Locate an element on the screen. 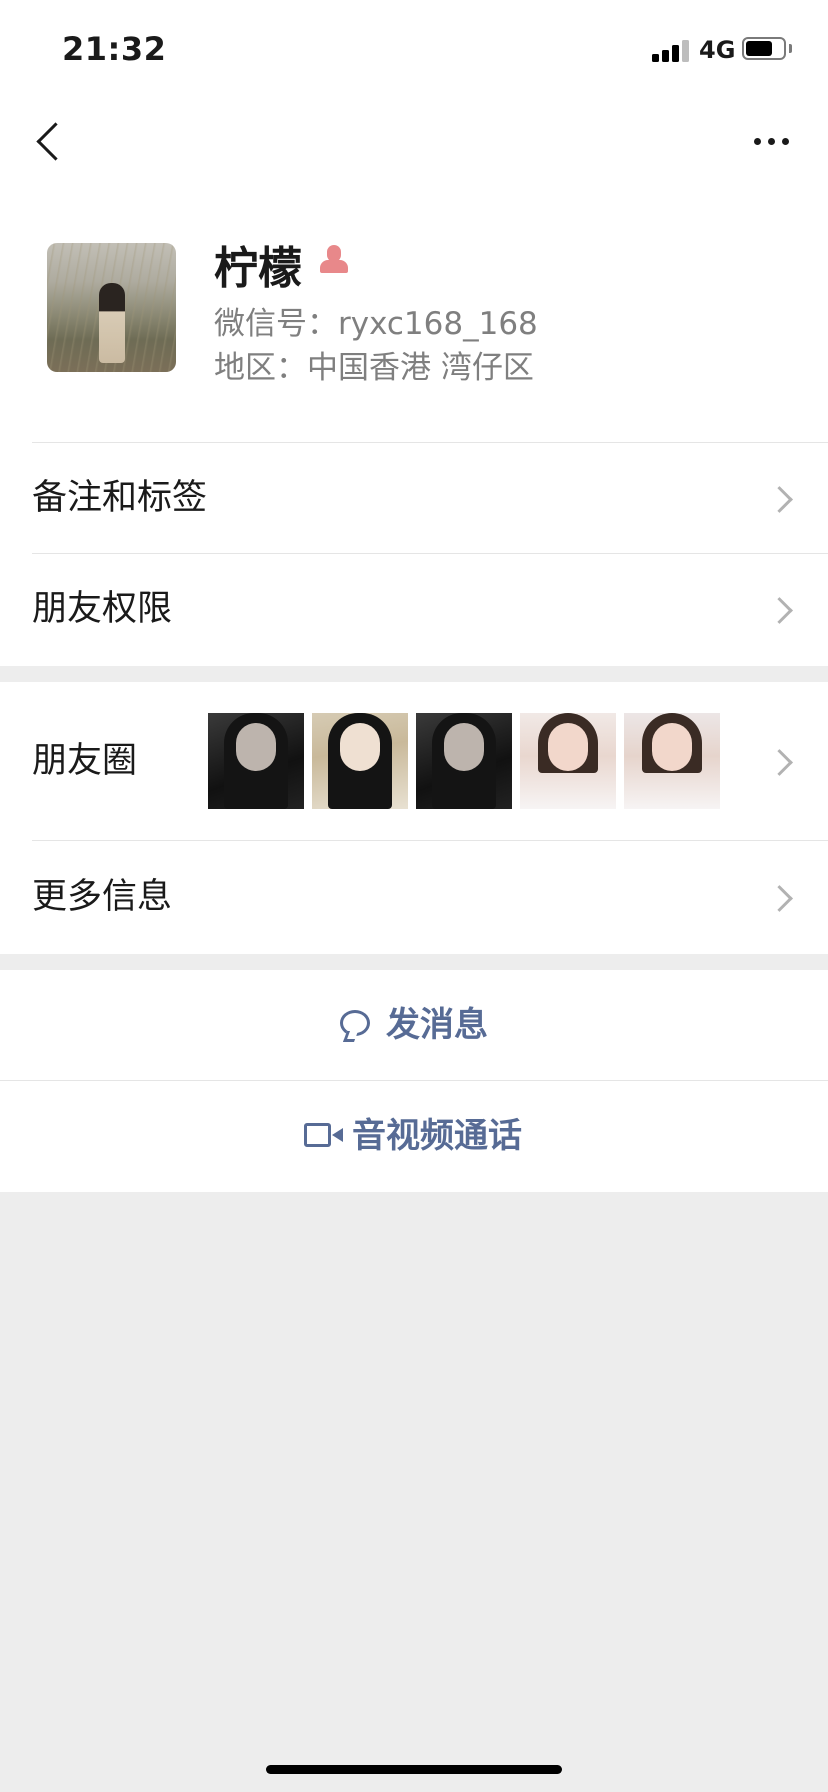 The height and width of the screenshot is (1792, 828). more-info-label: 更多信息 is located at coordinates (102, 897).